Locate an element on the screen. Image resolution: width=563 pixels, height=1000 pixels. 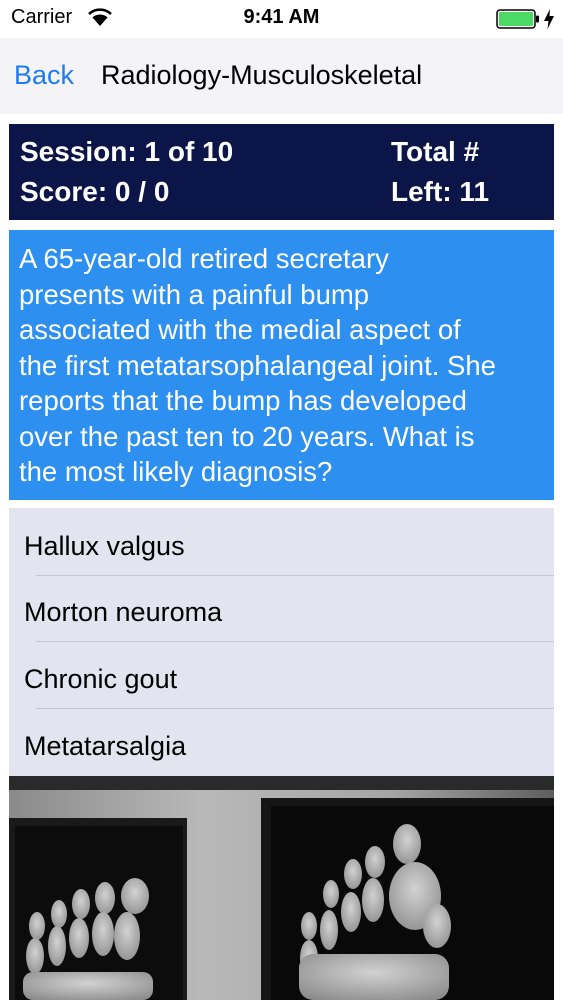
total-label: Total # is located at coordinates (435, 151).